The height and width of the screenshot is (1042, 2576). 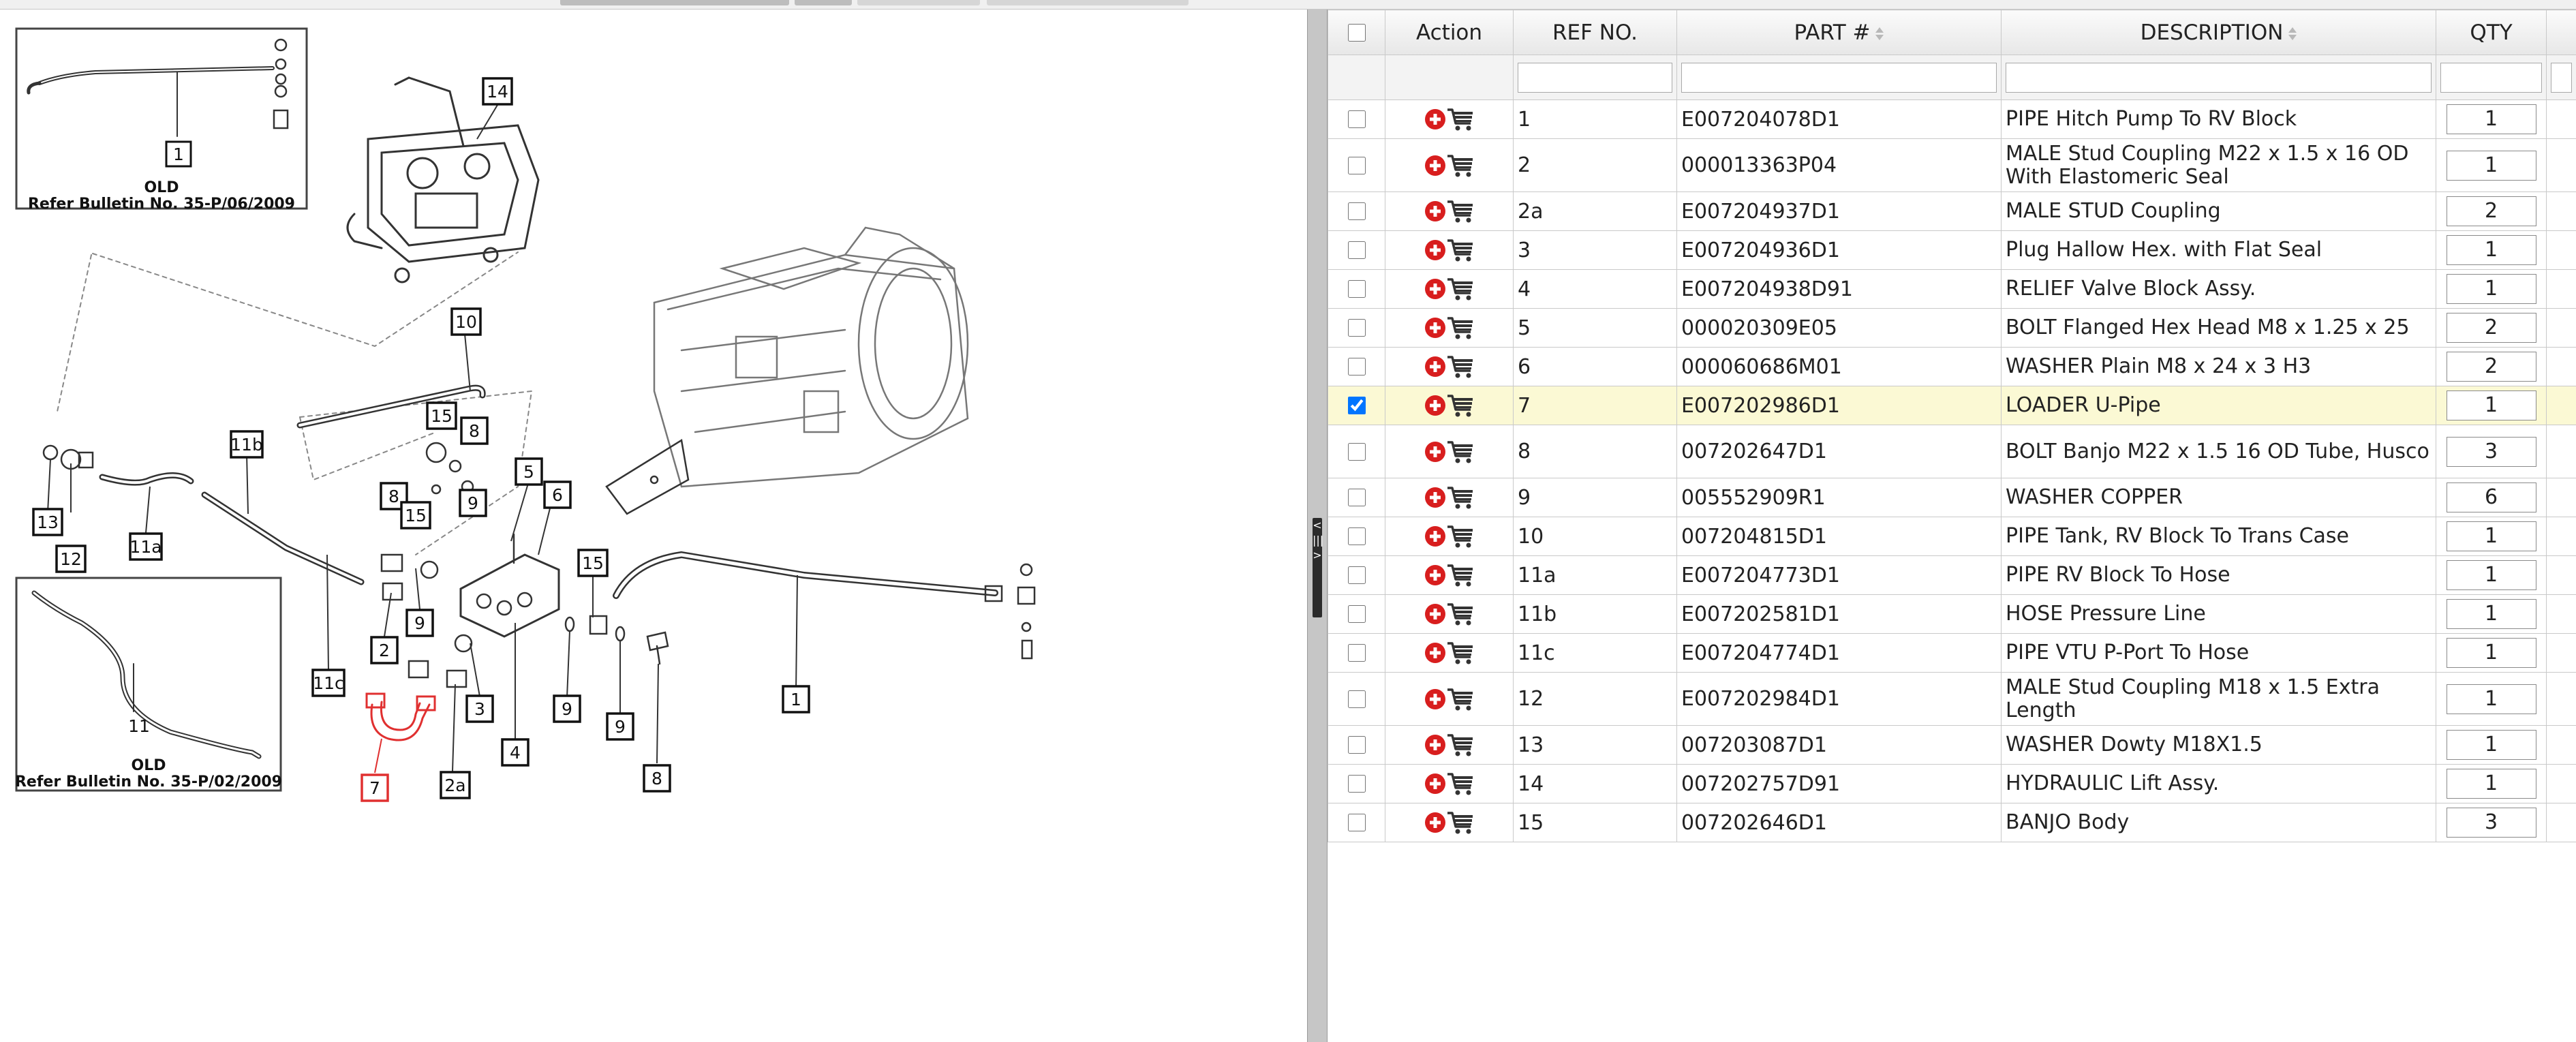 I want to click on part-column-header: PART #, so click(x=1839, y=32).